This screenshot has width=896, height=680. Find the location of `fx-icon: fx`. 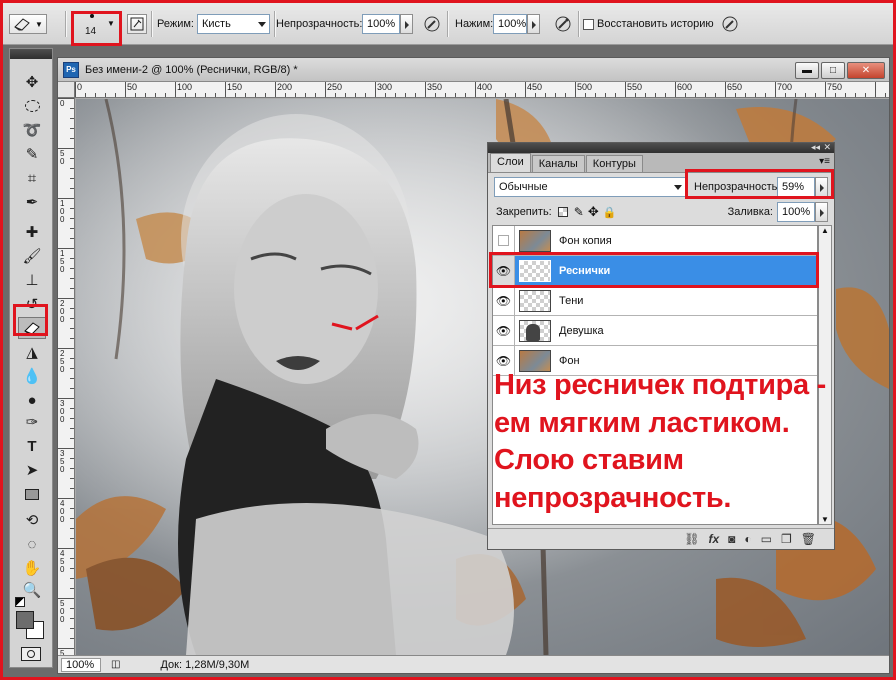

fx-icon: fx is located at coordinates (713, 539).